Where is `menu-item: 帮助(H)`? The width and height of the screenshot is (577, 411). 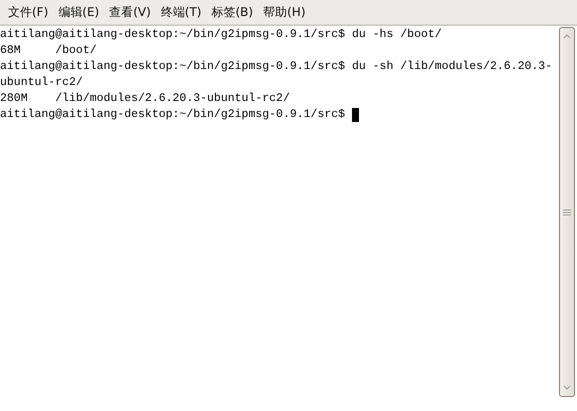 menu-item: 帮助(H) is located at coordinates (284, 12).